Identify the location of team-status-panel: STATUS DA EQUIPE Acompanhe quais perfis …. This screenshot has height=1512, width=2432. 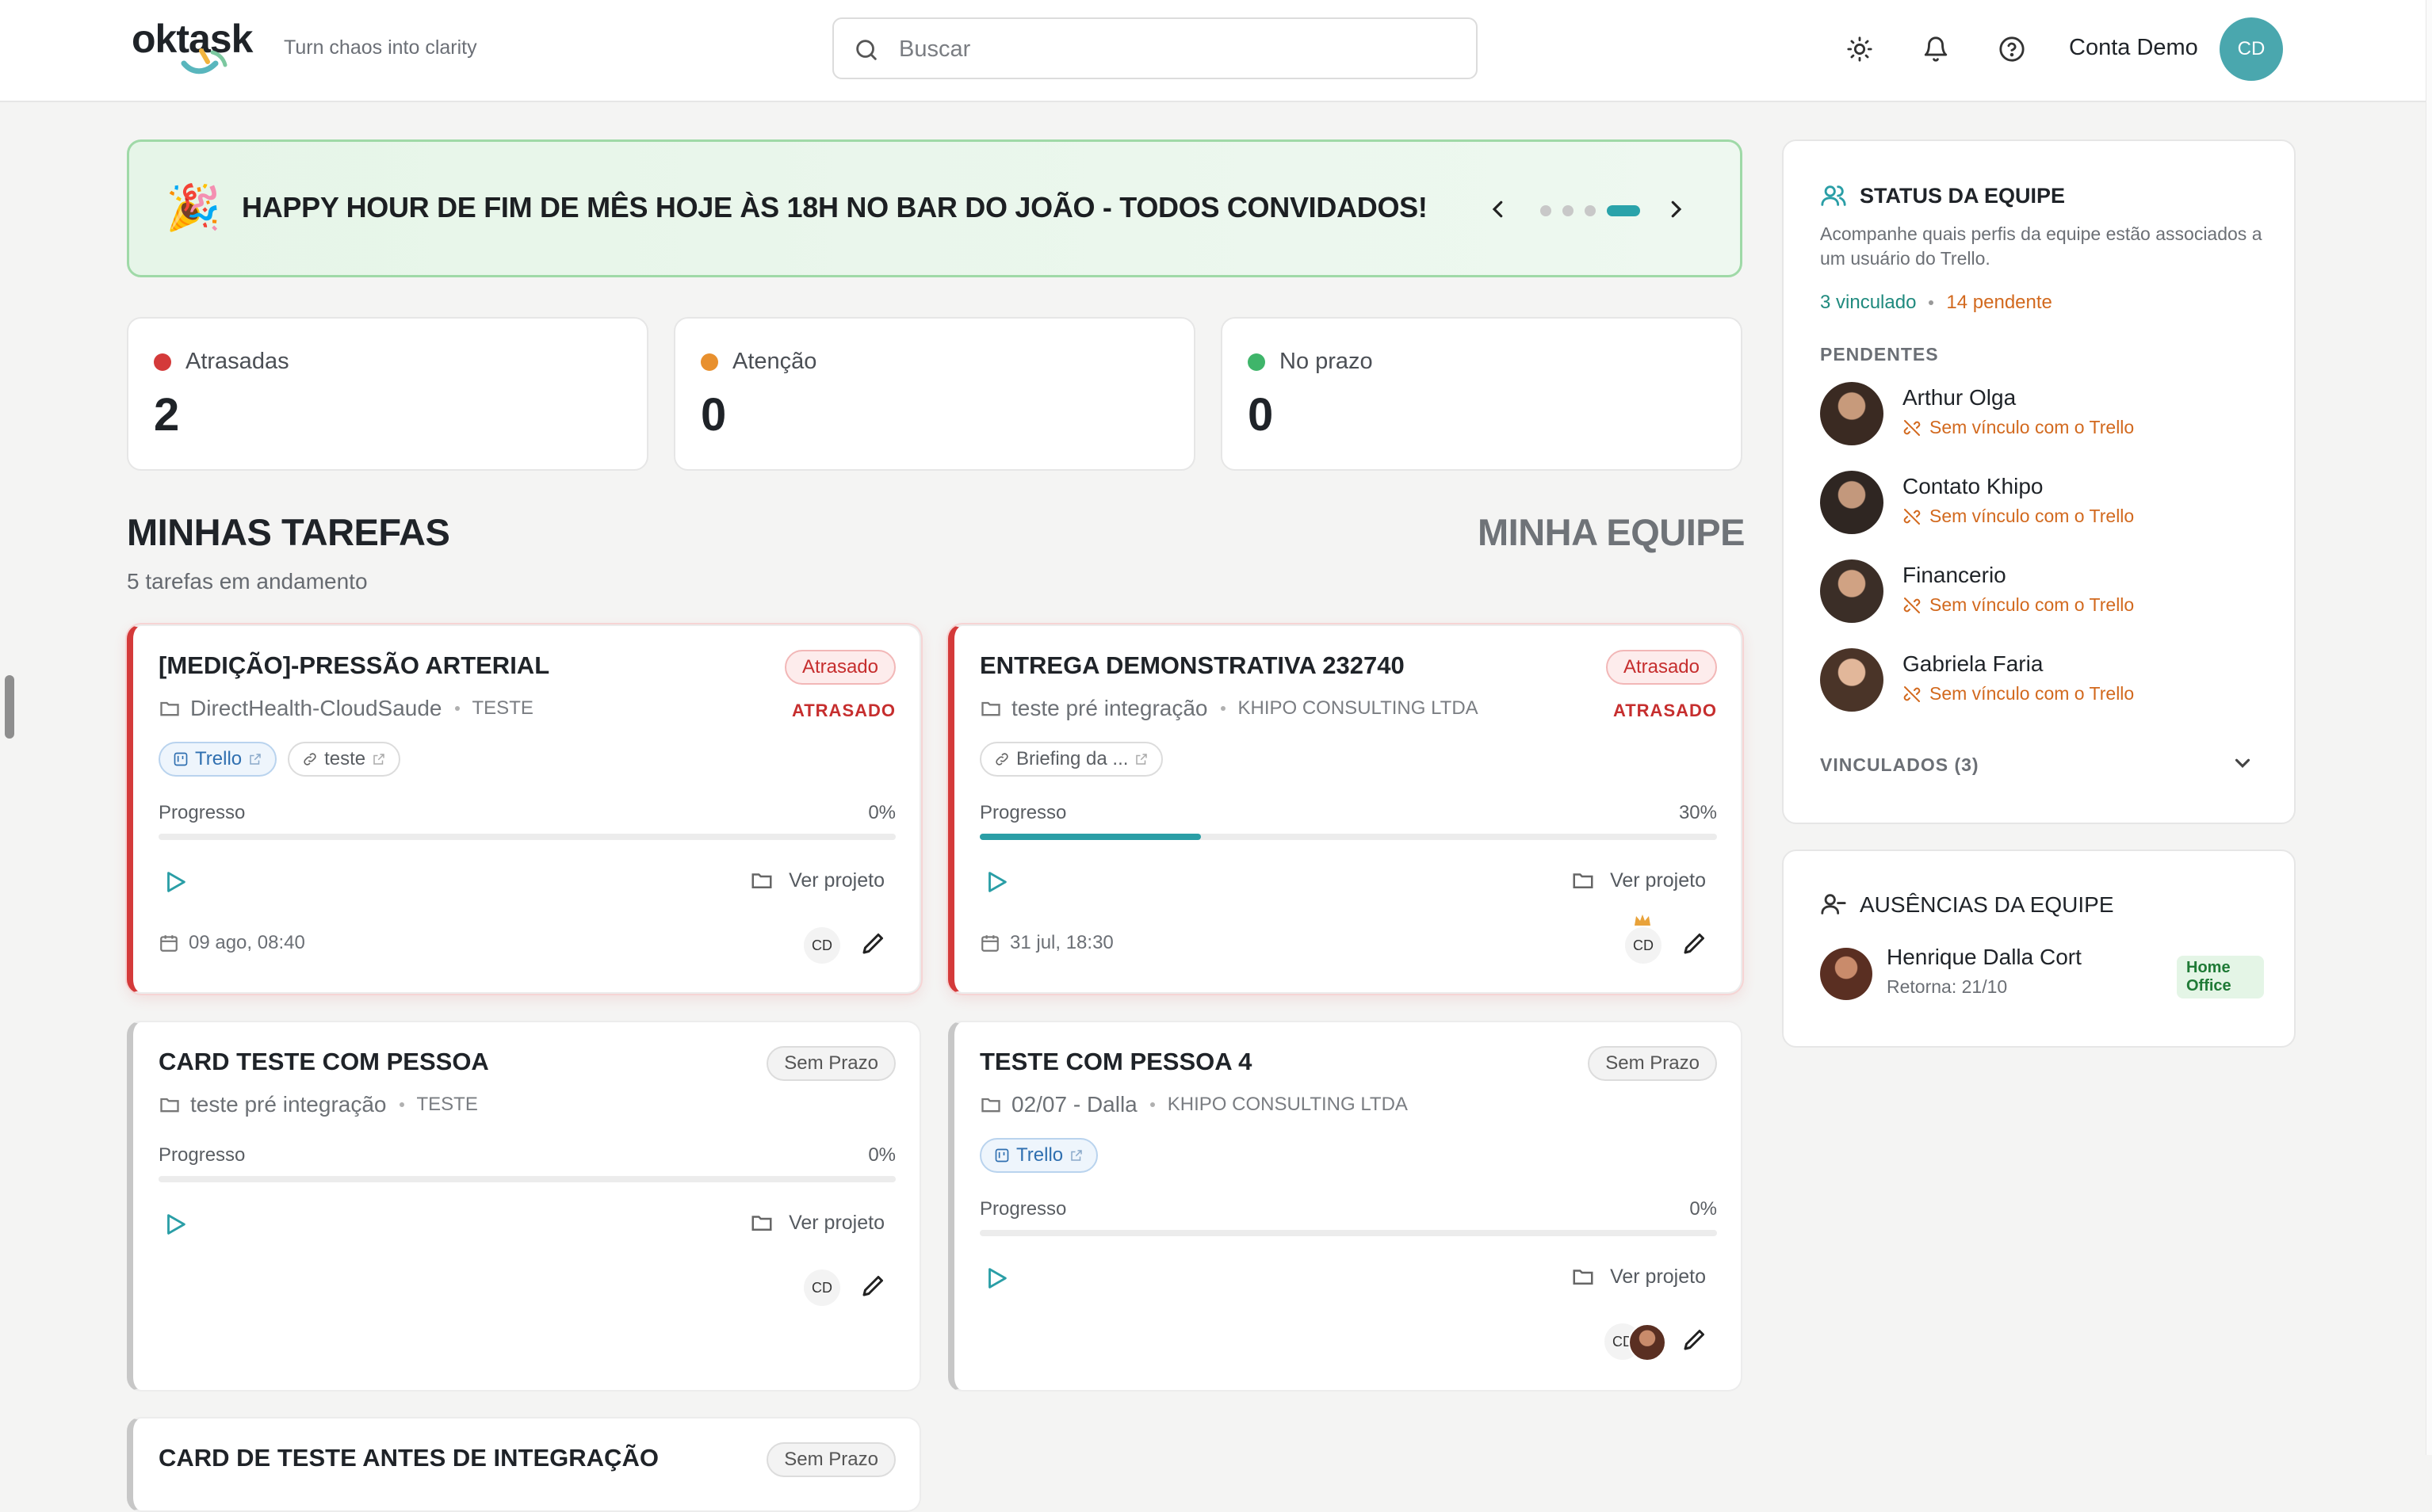
(2039, 482).